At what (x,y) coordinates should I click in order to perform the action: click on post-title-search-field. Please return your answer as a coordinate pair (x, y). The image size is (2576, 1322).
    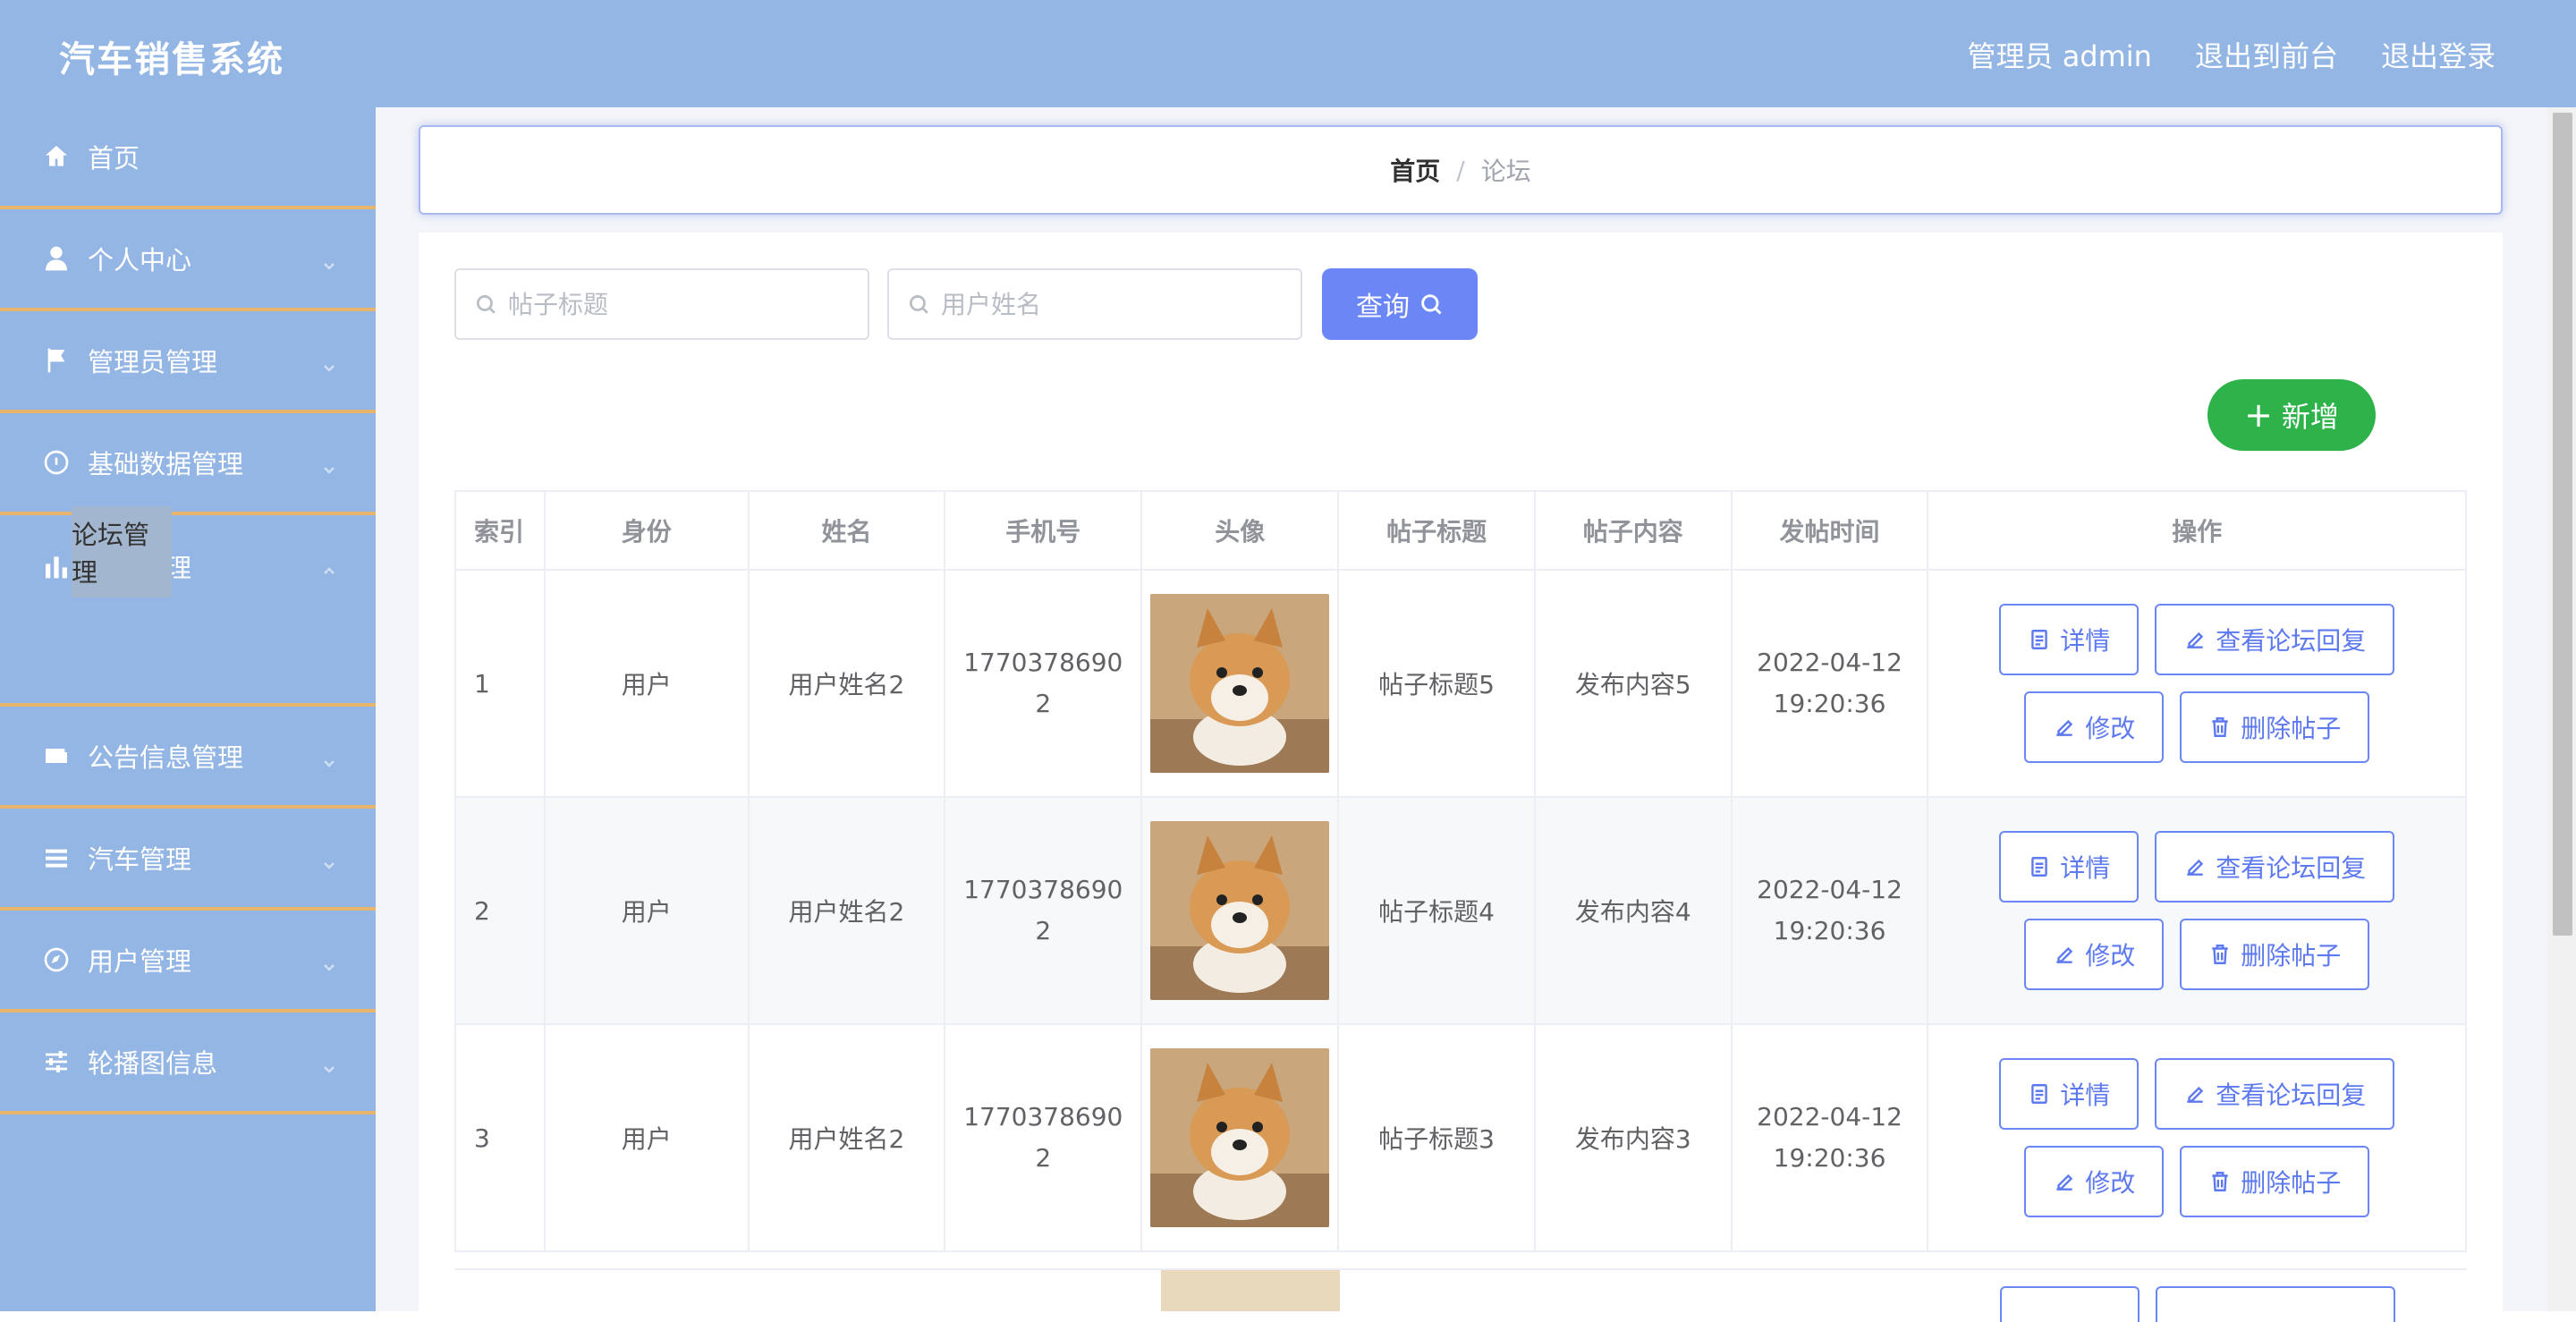
    Looking at the image, I should click on (661, 304).